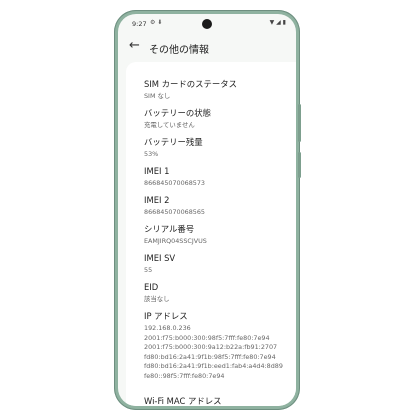 This screenshot has height=416, width=416. I want to click on item-value: 55, so click(148, 270).